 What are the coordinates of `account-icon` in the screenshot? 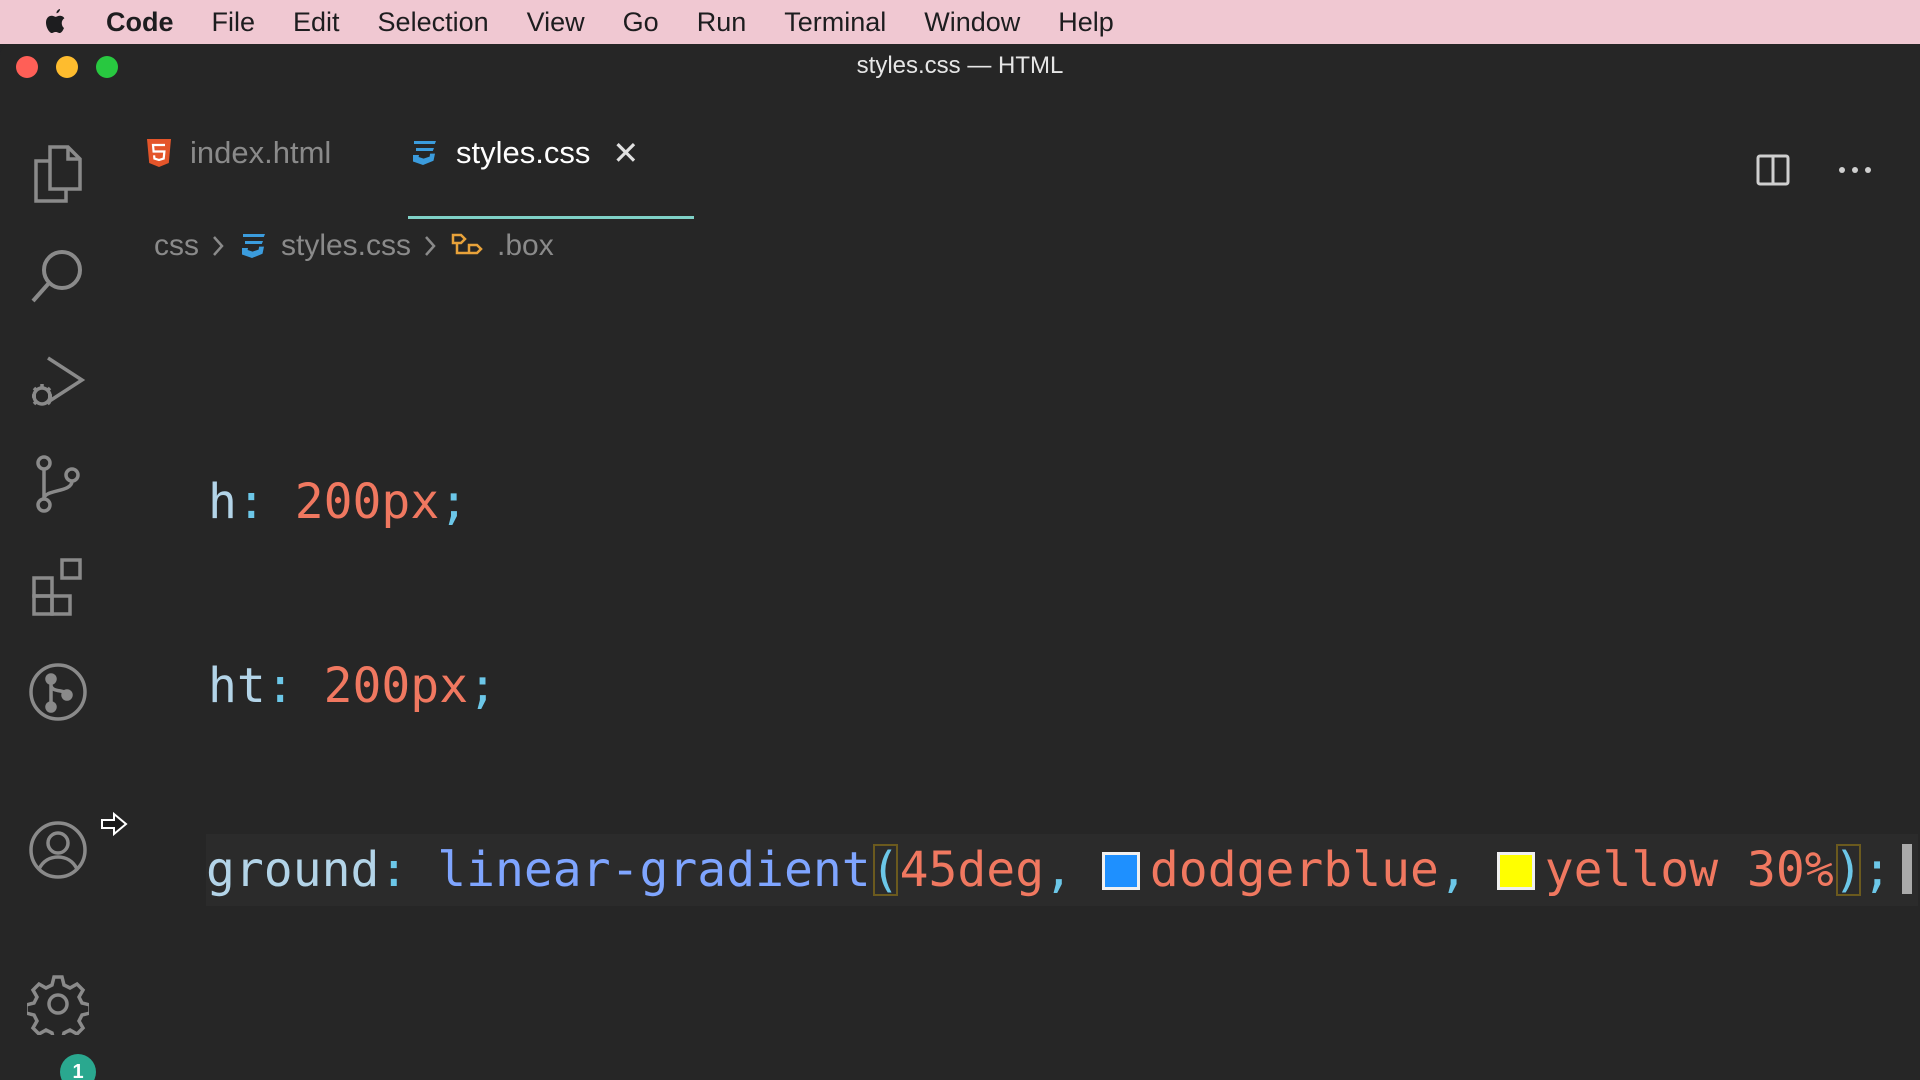 It's located at (58, 850).